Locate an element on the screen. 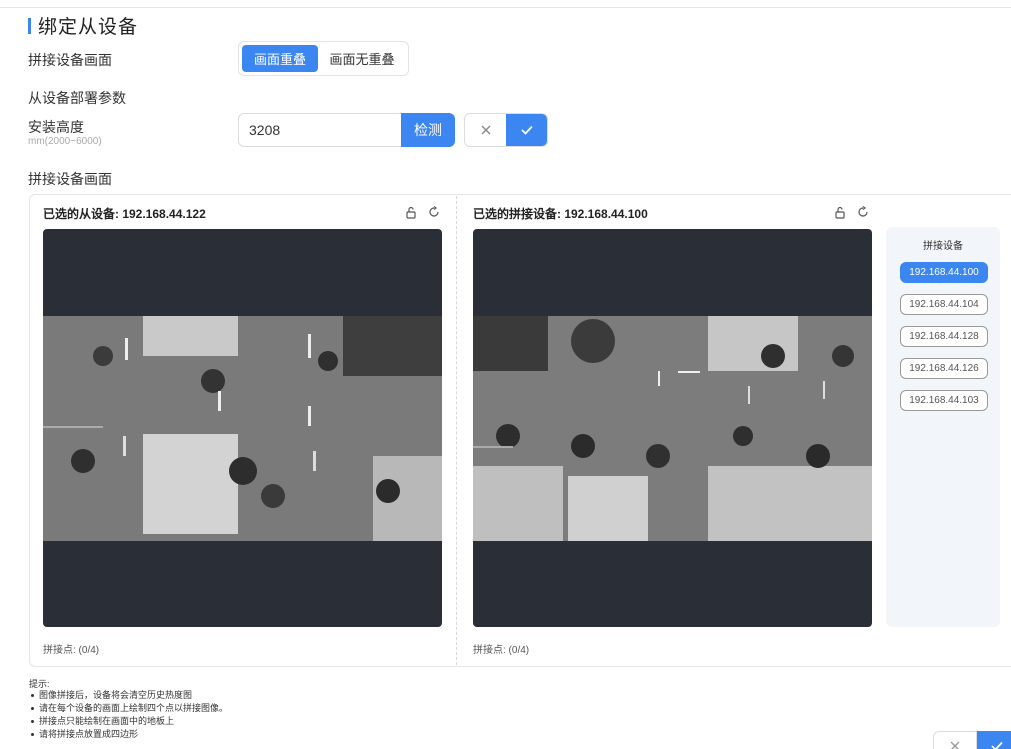 The width and height of the screenshot is (1011, 749). top-divider is located at coordinates (505, 7).